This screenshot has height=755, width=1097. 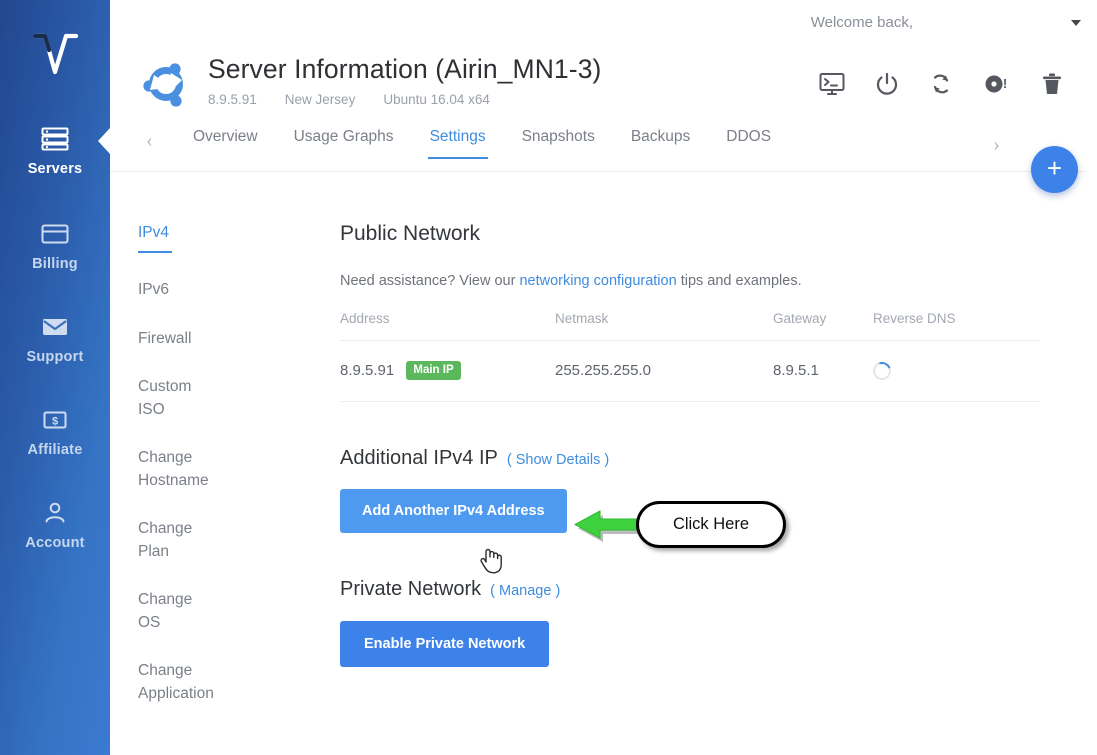 I want to click on sidebar-item-support: Support, so click(x=55, y=338).